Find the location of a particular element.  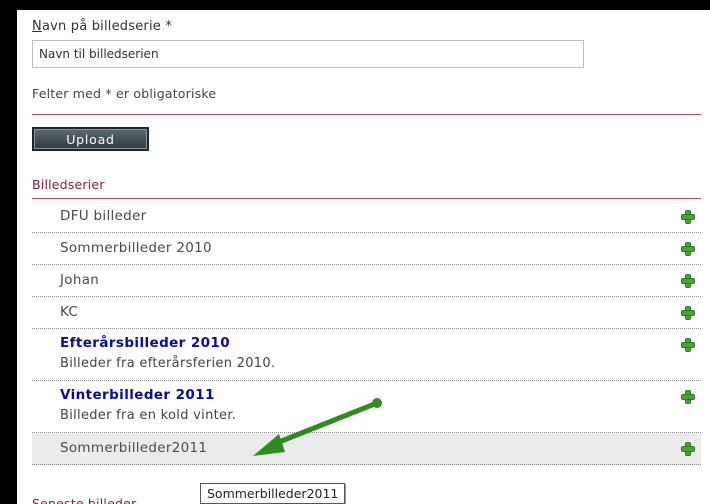

series-item-title: DFU billeder is located at coordinates (103, 216).